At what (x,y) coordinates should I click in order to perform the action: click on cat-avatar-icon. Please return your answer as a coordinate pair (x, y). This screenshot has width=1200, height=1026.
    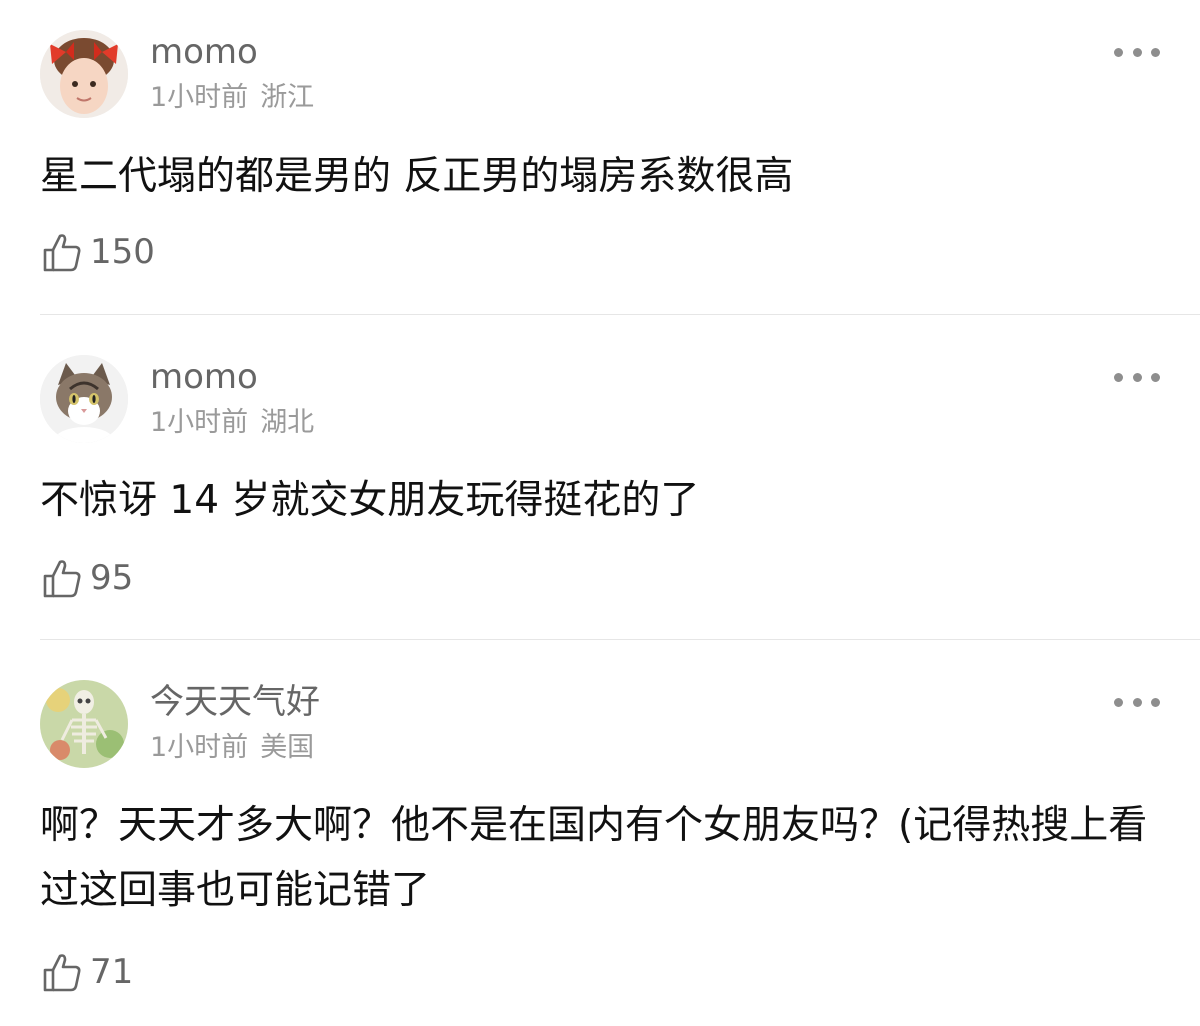
    Looking at the image, I should click on (84, 399).